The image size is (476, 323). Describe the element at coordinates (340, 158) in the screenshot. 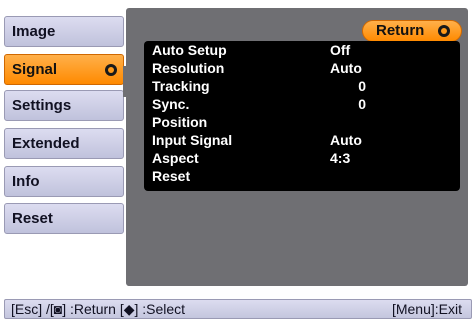

I see `menu-item-value: 4:3` at that location.